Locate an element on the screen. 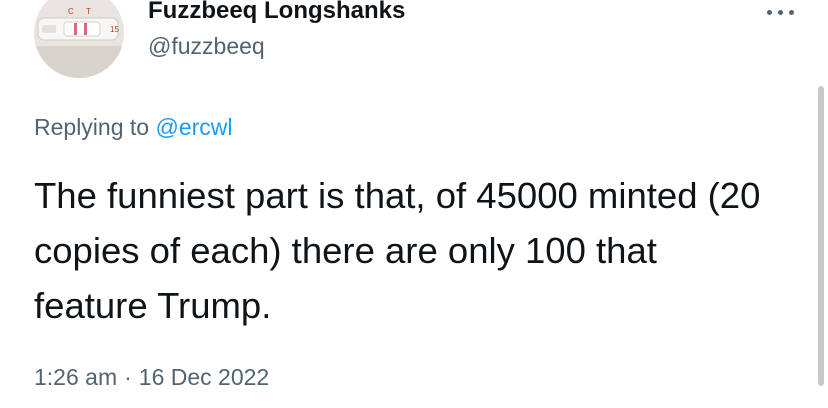  replying-to-line: Replying to @ercwl is located at coordinates (133, 127).